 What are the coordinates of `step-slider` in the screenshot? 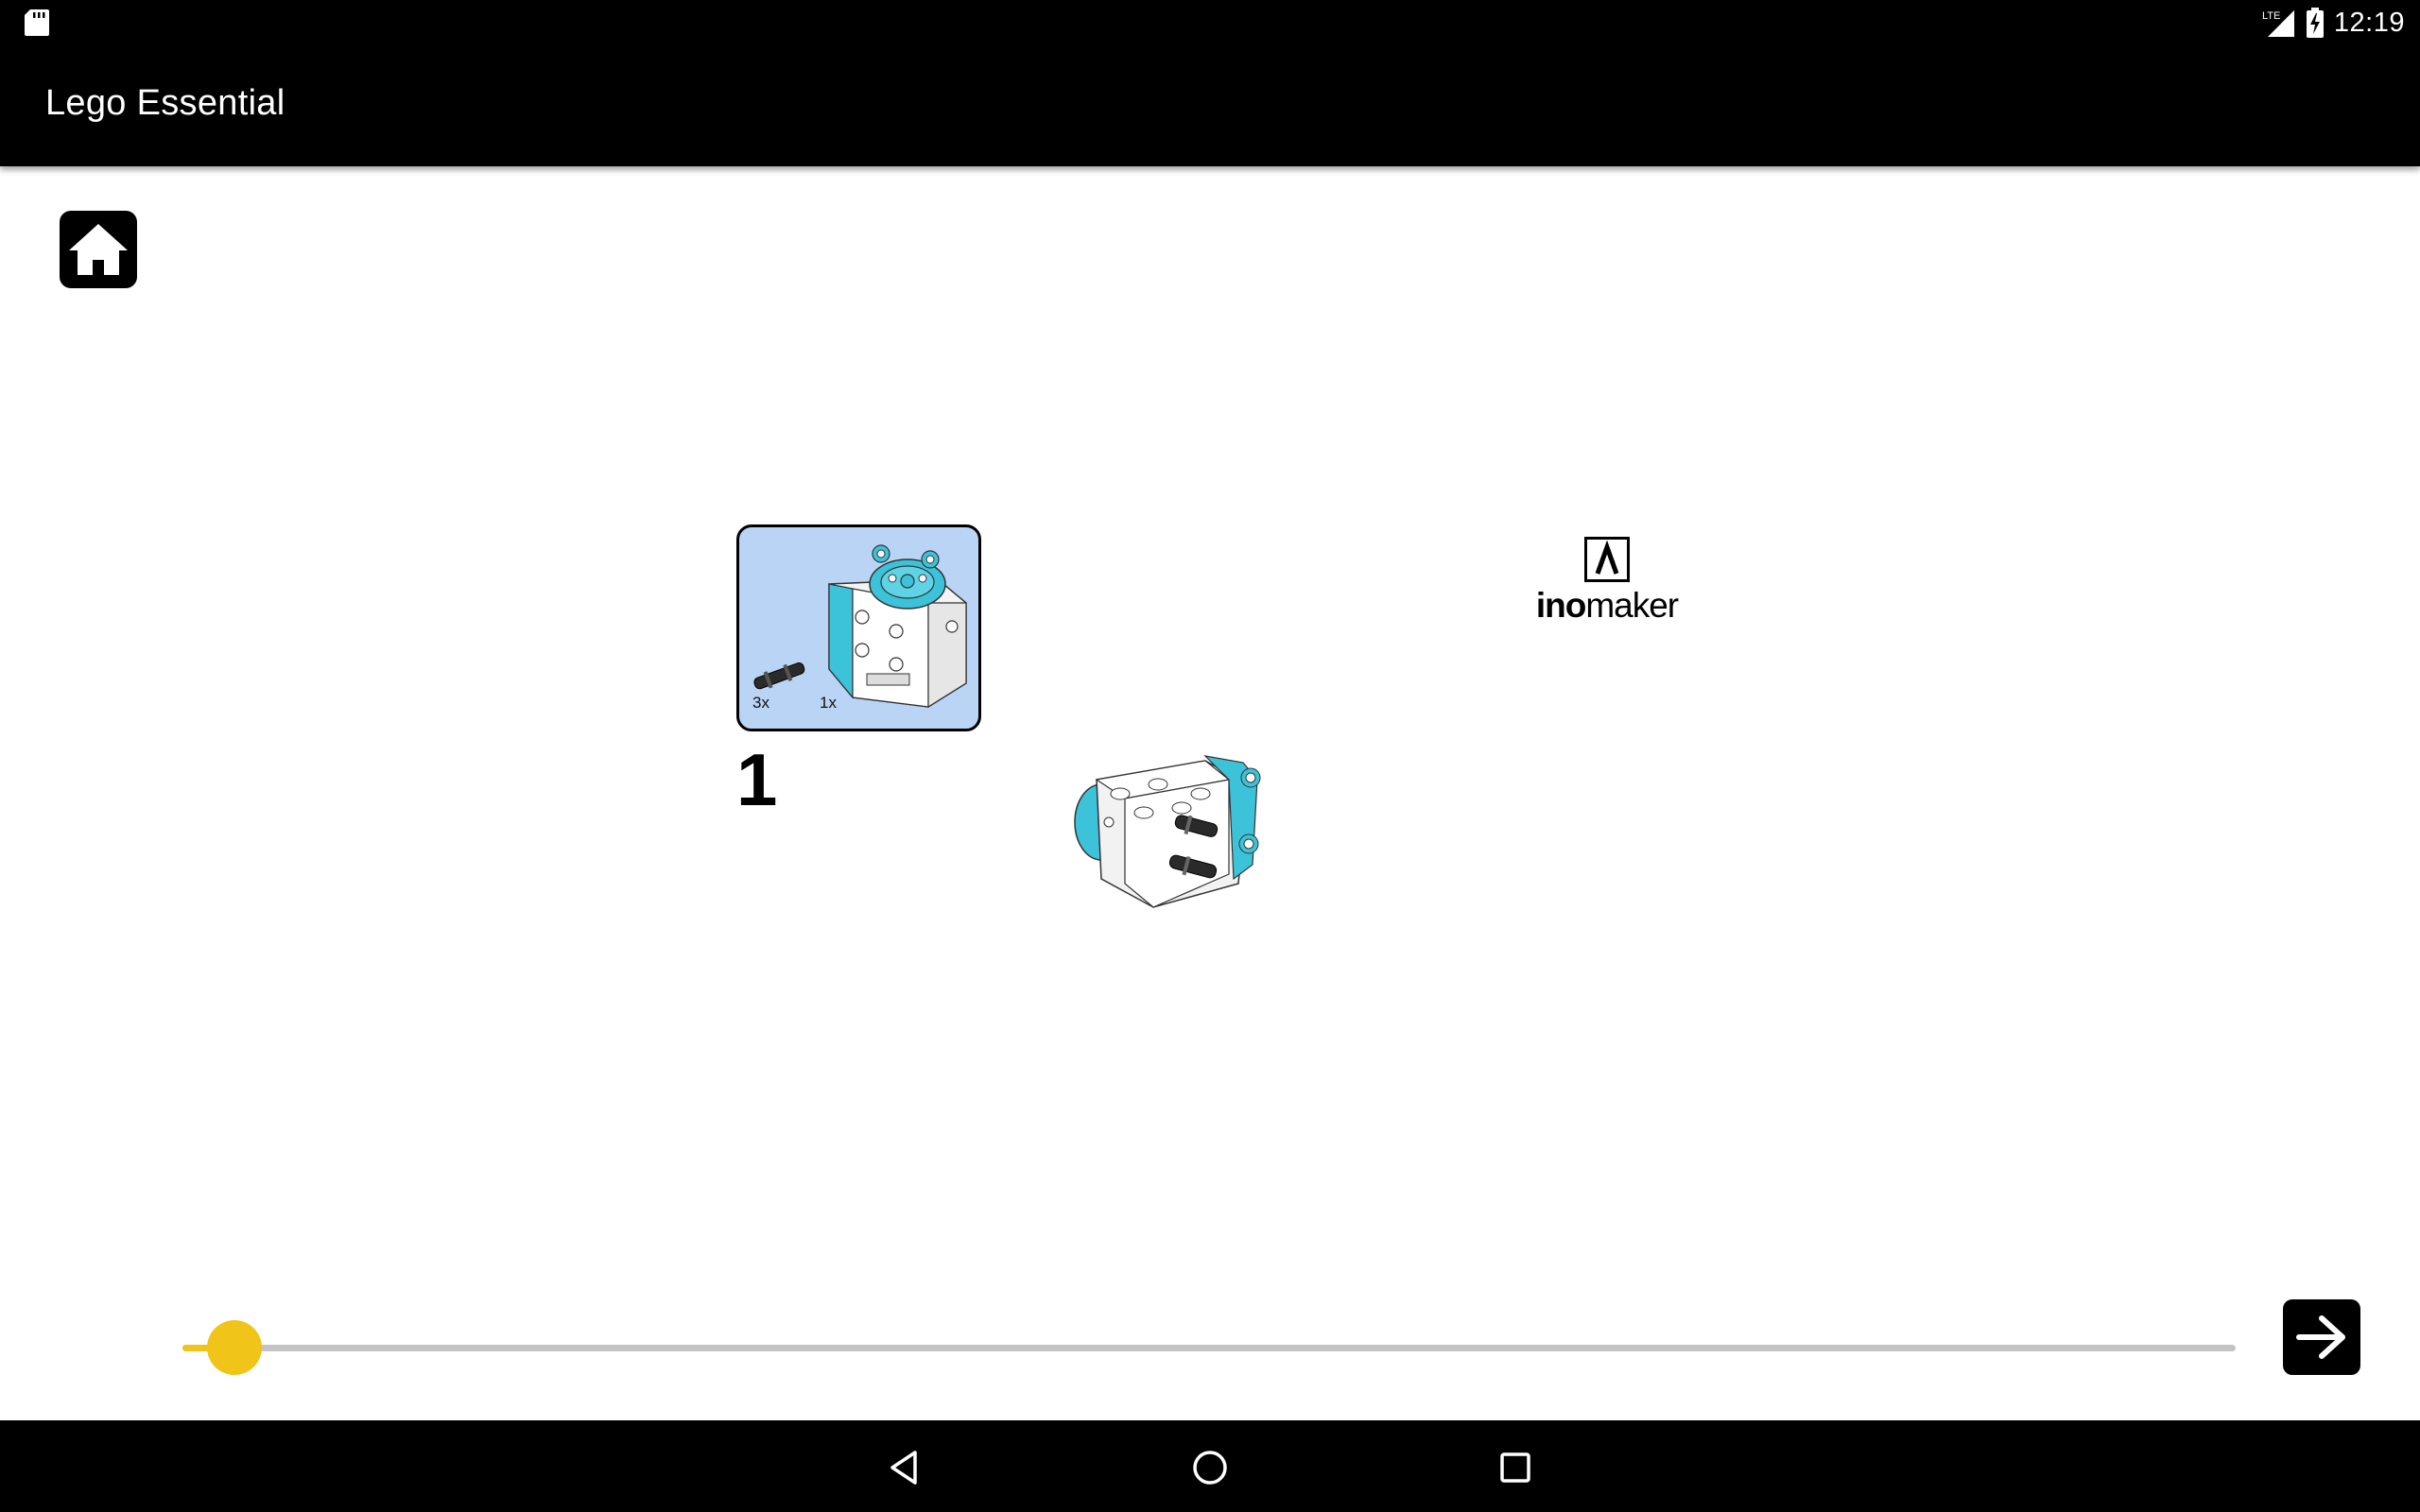 It's located at (1209, 1347).